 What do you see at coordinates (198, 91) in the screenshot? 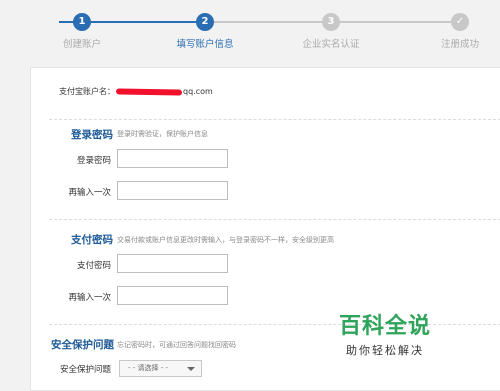
I see `account-name-value: qq.com` at bounding box center [198, 91].